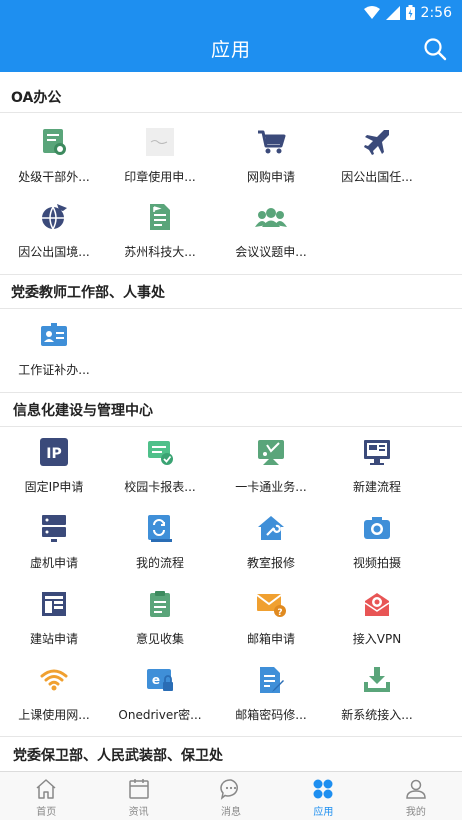 The height and width of the screenshot is (820, 462). I want to click on app-item: 建站申请, so click(54, 619).